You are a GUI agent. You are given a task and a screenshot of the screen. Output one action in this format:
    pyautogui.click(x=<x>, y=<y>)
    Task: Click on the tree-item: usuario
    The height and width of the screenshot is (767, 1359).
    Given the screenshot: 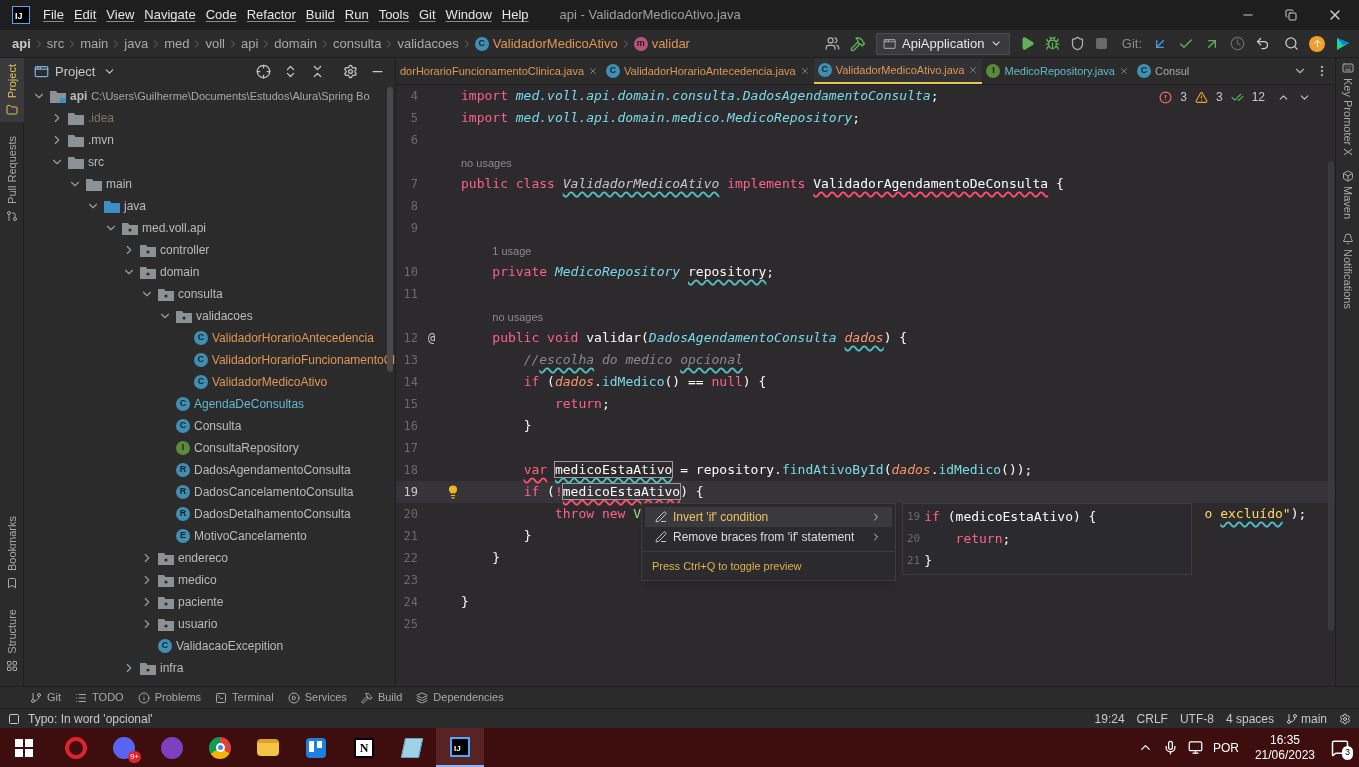 What is the action you would take?
    pyautogui.click(x=198, y=624)
    